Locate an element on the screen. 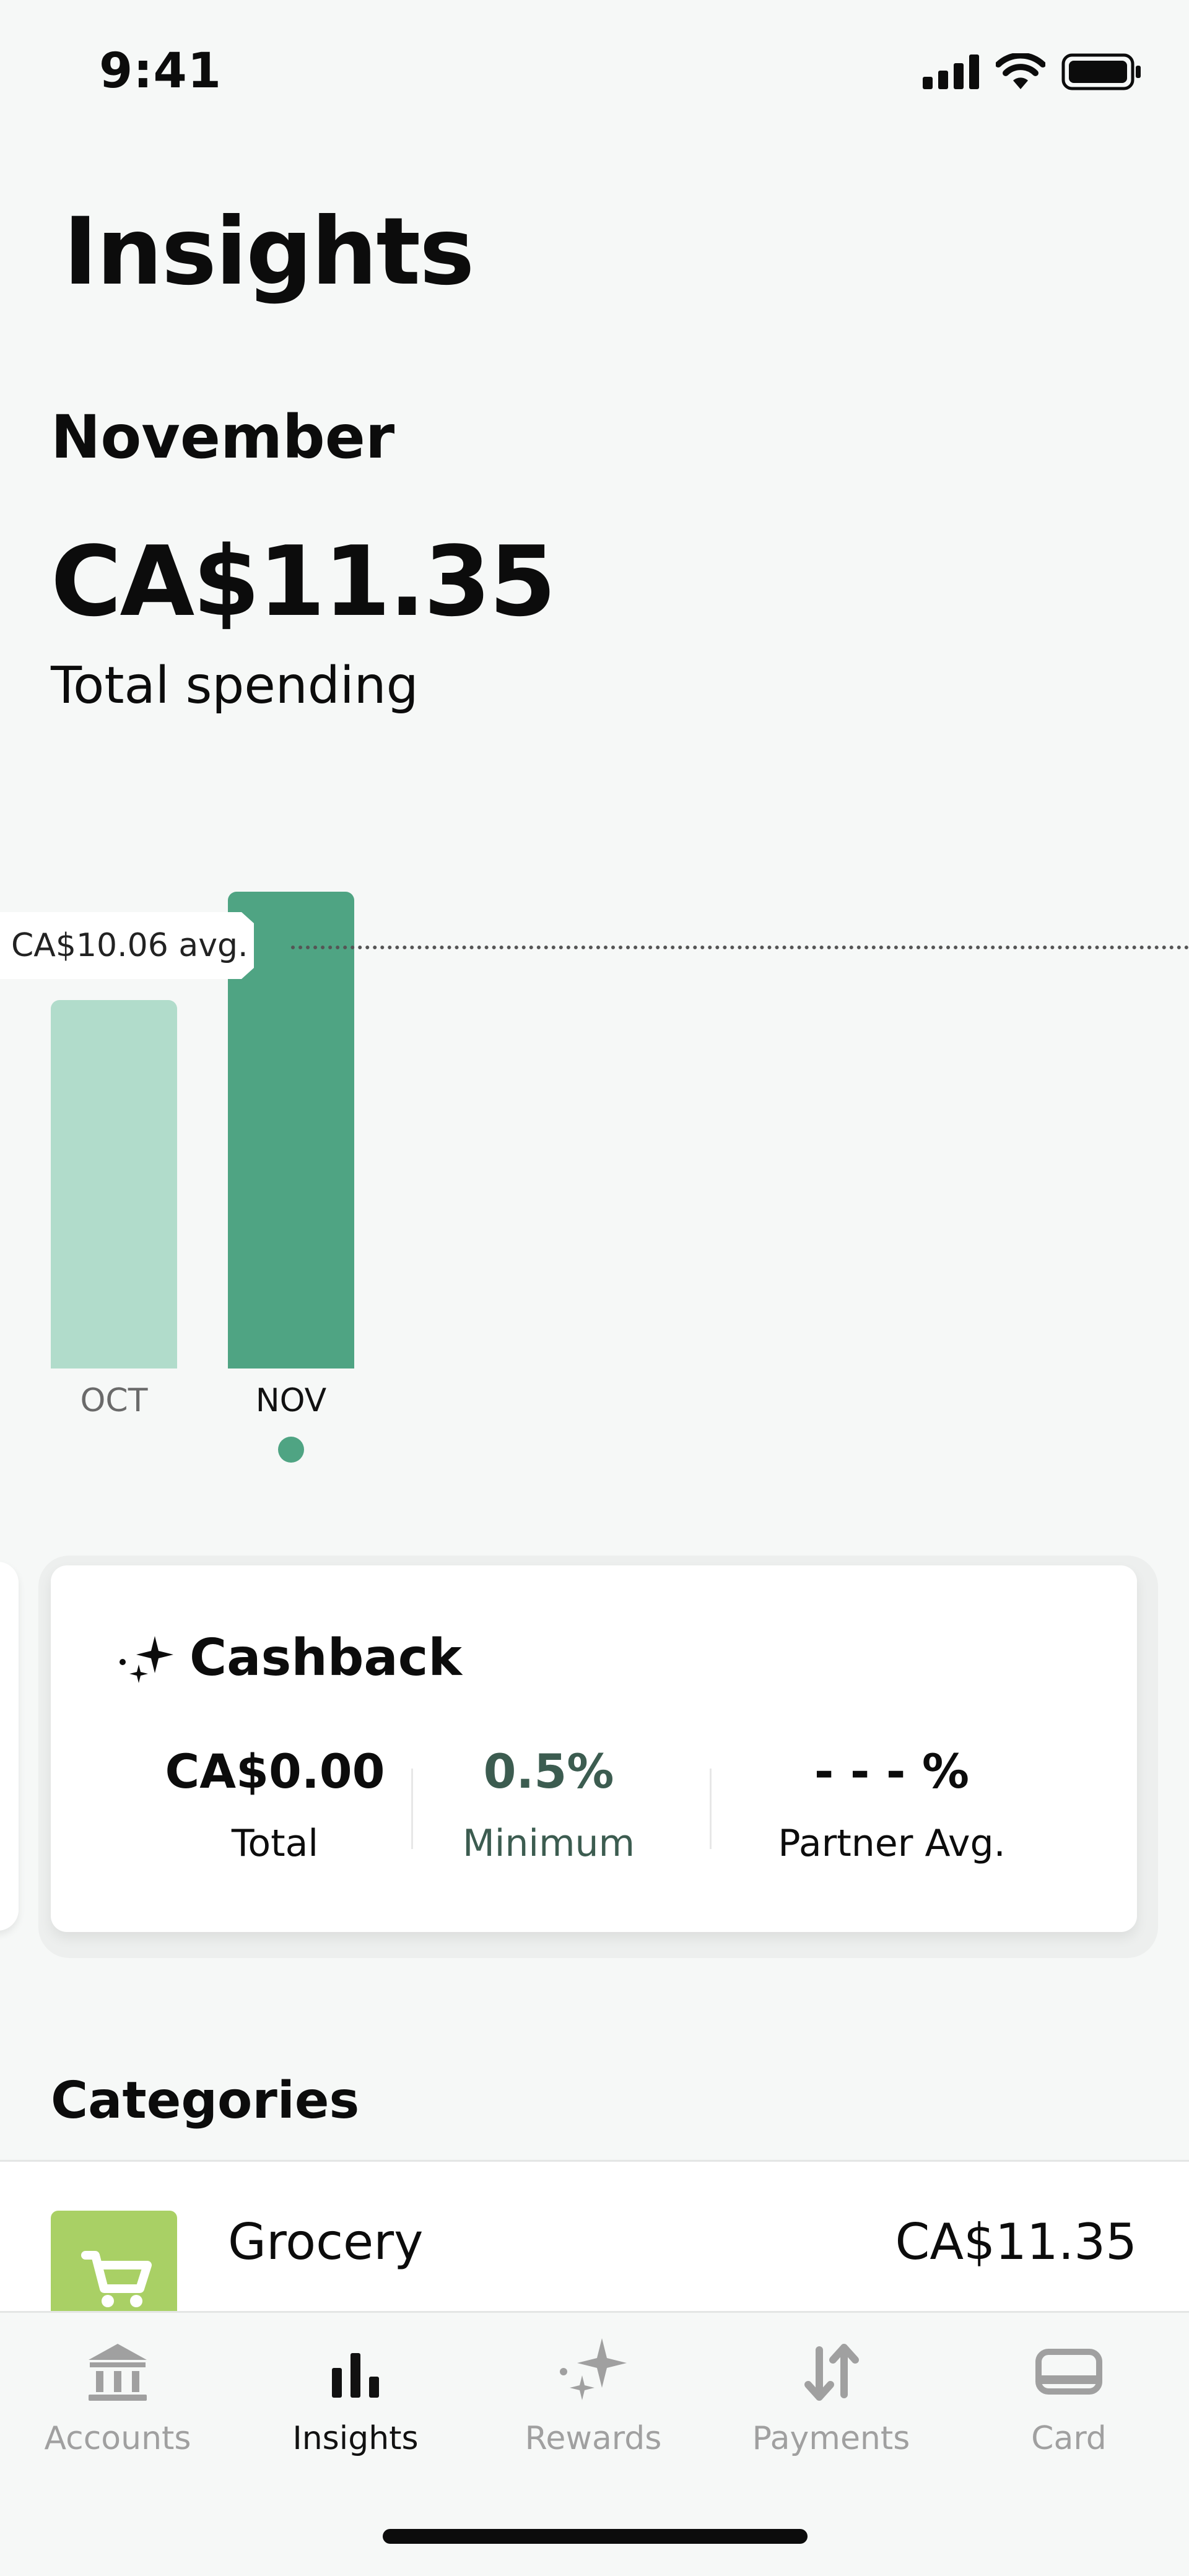 This screenshot has width=1189, height=2576. chart-tick-oct: OCT is located at coordinates (114, 1400).